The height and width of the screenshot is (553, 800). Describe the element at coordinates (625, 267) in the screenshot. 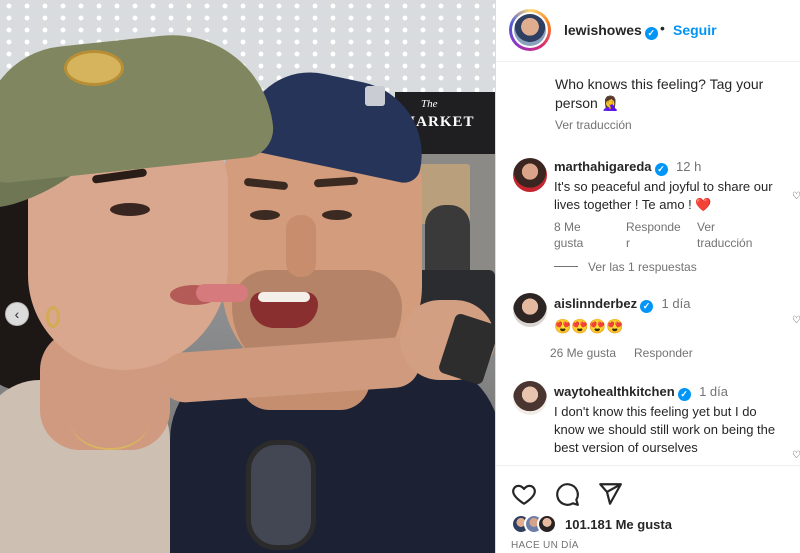

I see `view-replies-button: Ver las 1 respuestas` at that location.